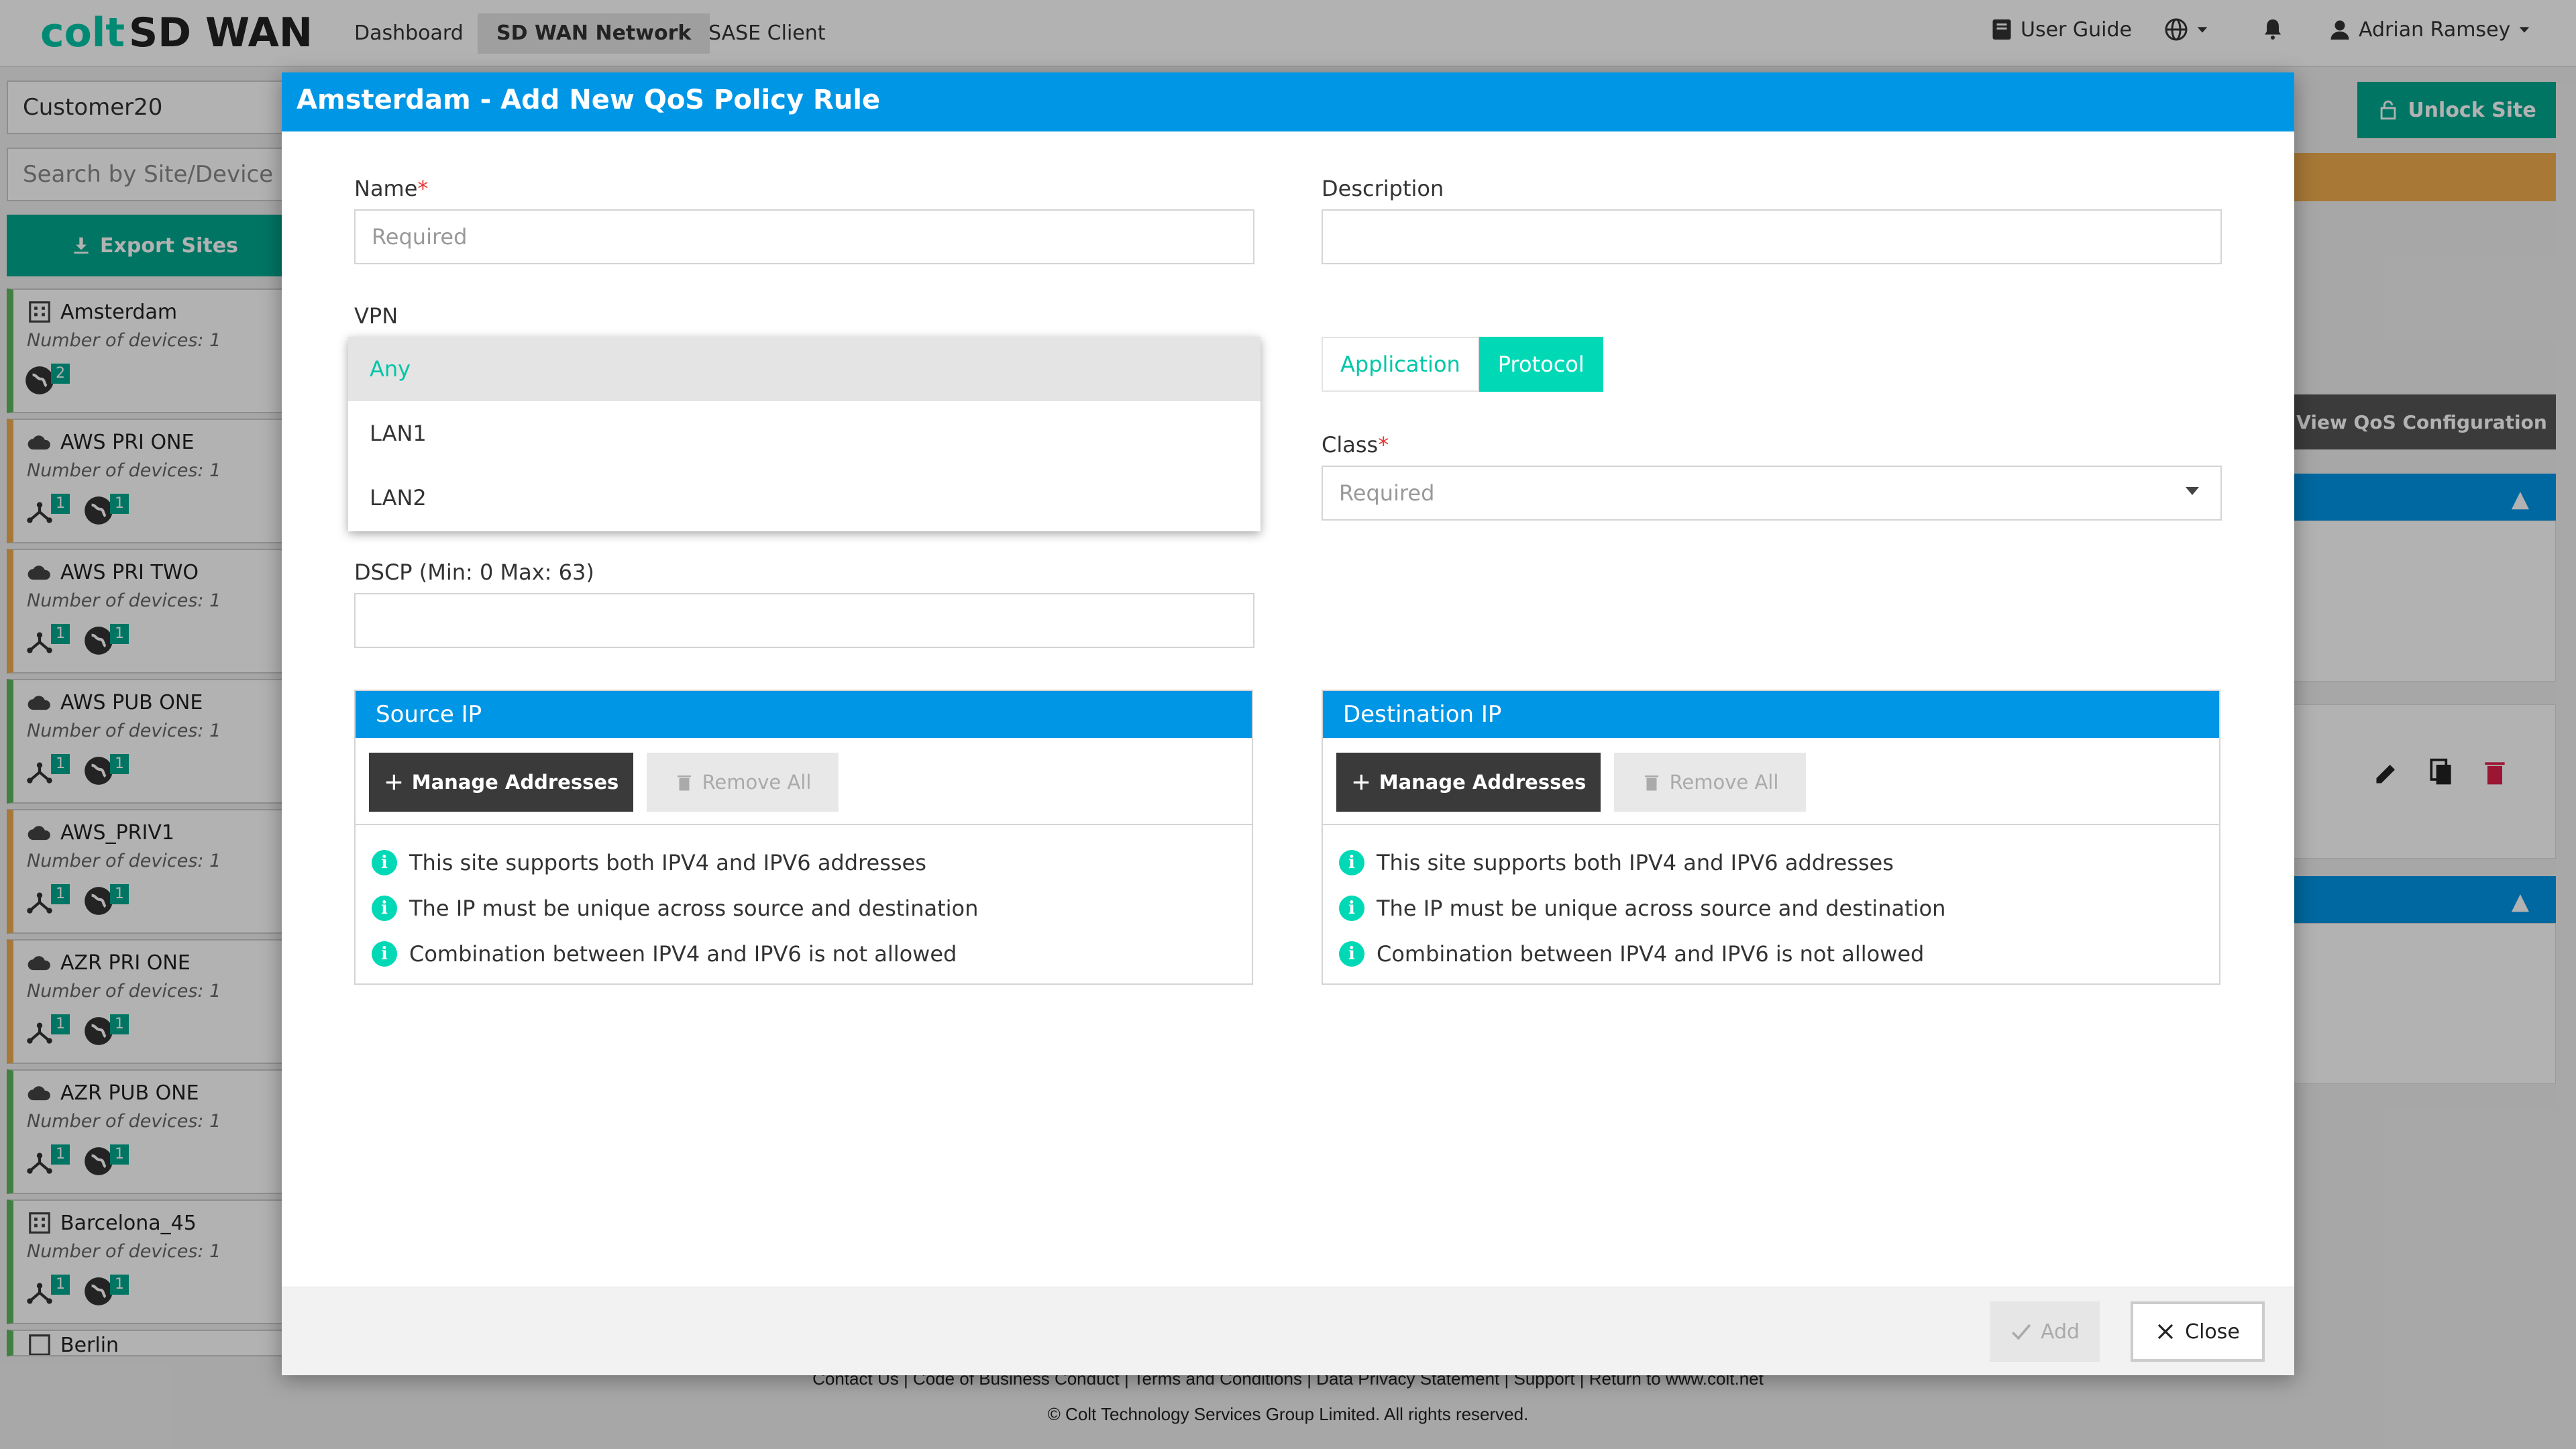 The width and height of the screenshot is (2576, 1449). I want to click on add-button: Add, so click(2045, 1331).